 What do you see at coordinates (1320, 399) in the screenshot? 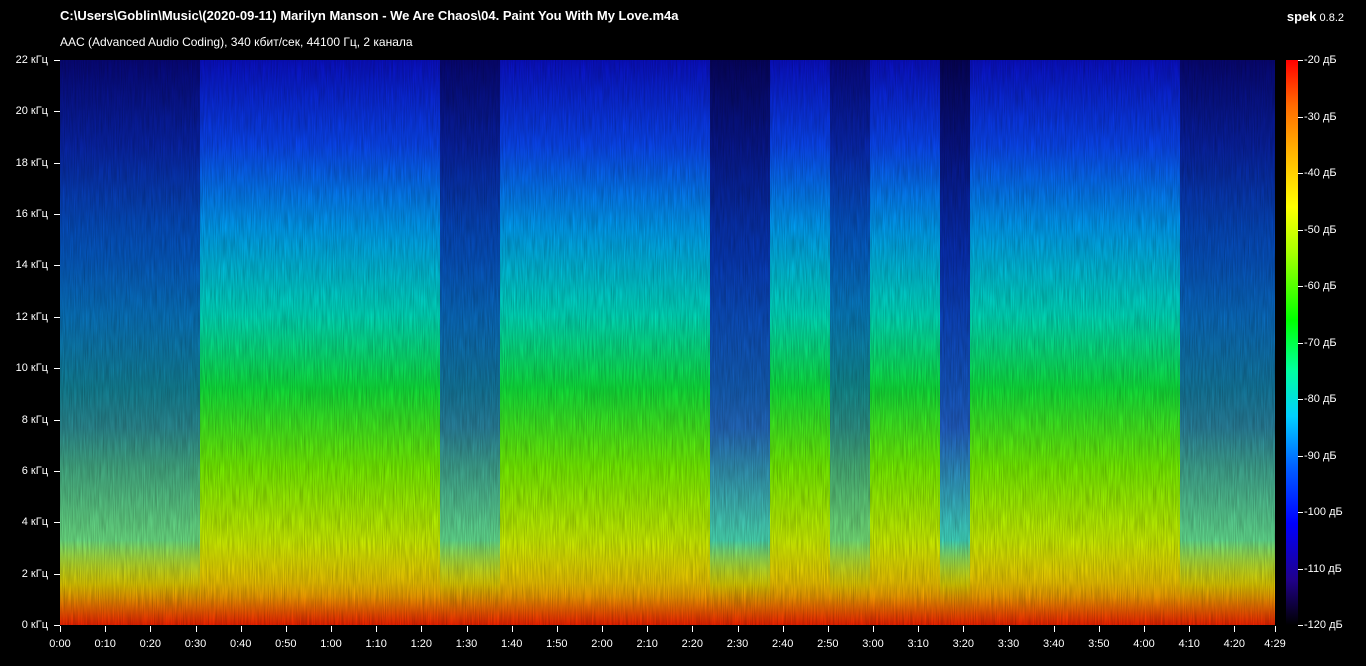
I see `db-tick-label: -80 дБ` at bounding box center [1320, 399].